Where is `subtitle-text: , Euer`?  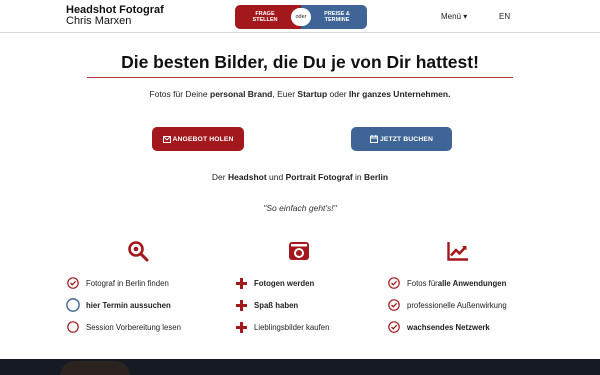
subtitle-text: , Euer is located at coordinates (285, 94).